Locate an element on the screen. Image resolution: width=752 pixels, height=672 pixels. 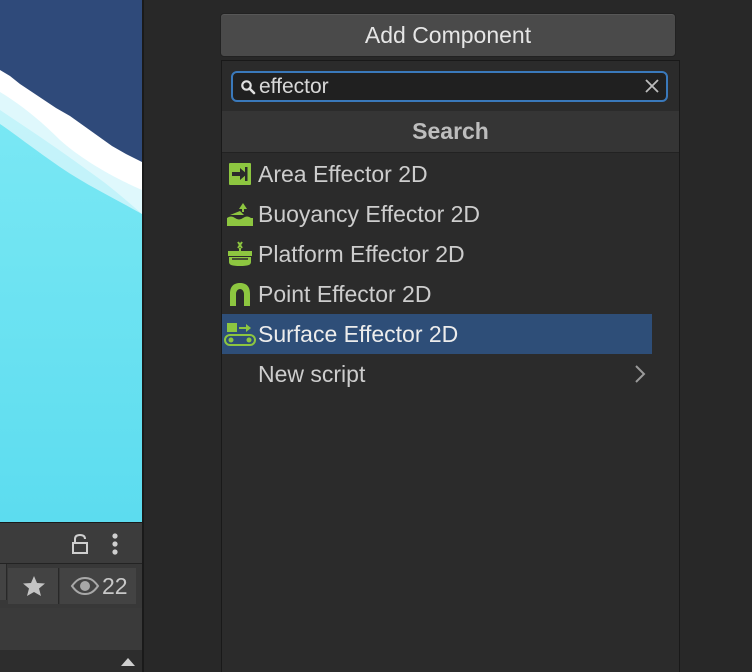
component-item-point-effector-2d: Point Effector 2D is located at coordinates (437, 294).